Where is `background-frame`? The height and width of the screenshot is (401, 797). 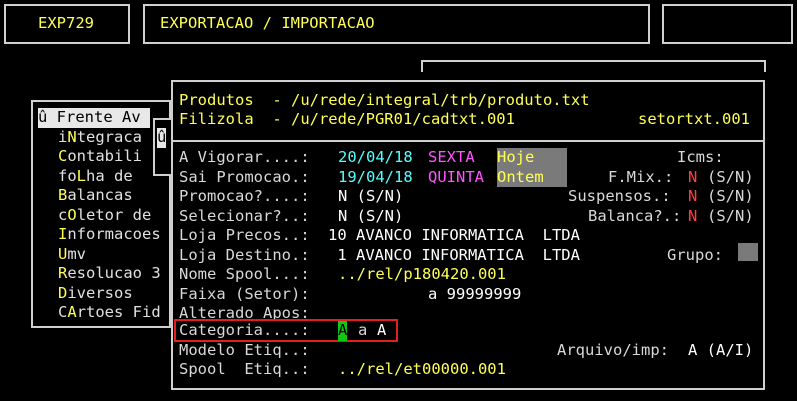 background-frame is located at coordinates (593, 66).